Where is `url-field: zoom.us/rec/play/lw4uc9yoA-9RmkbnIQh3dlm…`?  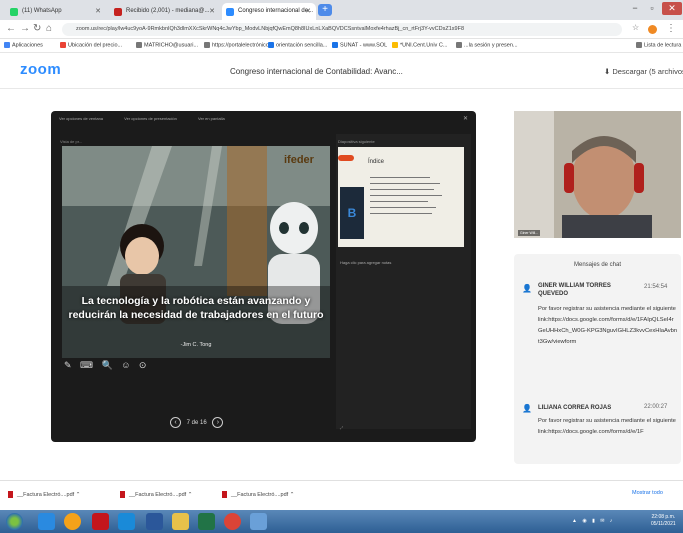
url-field: zoom.us/rec/play/lw4uc9yoA-9RmkbnIQh3dlm… is located at coordinates (342, 29).